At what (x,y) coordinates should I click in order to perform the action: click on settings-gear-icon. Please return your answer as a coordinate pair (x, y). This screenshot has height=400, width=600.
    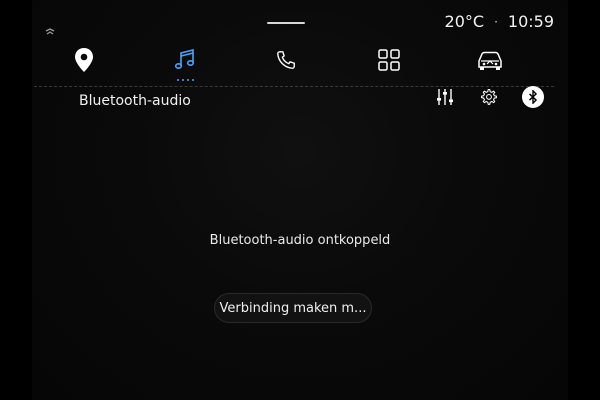
    Looking at the image, I should click on (489, 96).